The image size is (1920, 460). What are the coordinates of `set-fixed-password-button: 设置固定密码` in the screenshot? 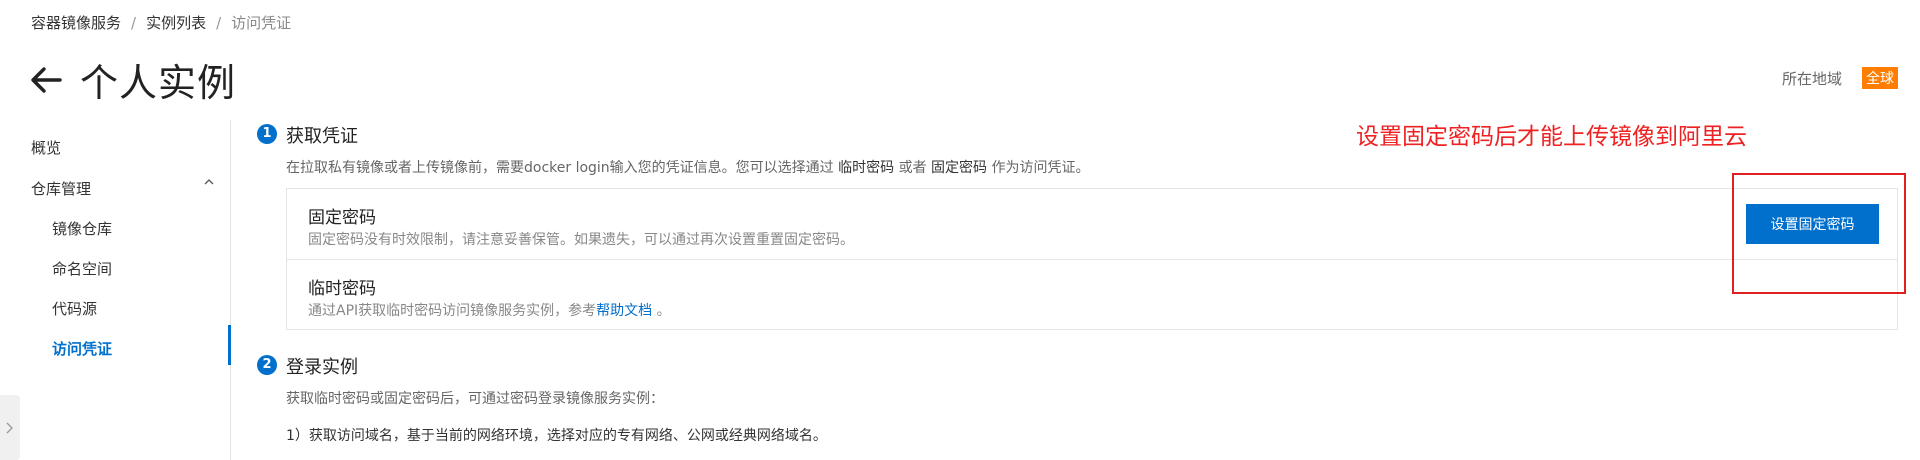 It's located at (1812, 224).